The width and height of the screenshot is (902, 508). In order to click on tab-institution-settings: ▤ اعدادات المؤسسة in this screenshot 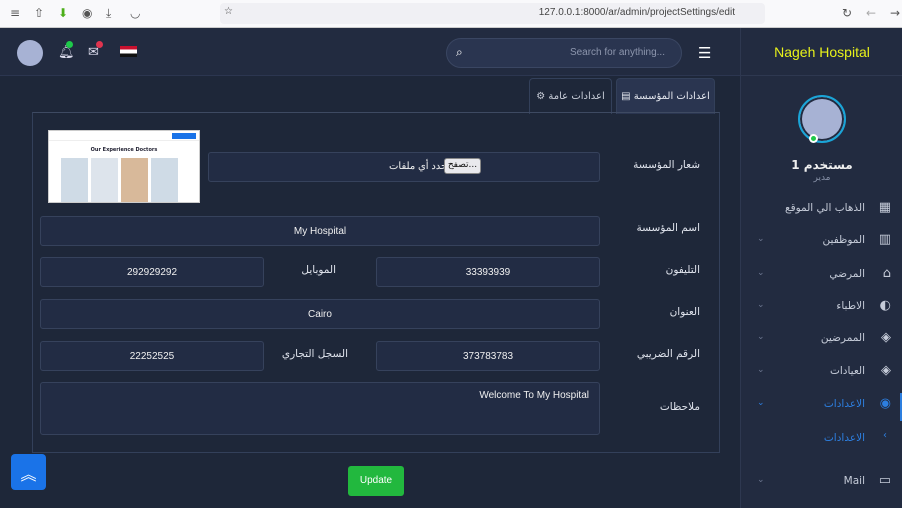, I will do `click(665, 96)`.